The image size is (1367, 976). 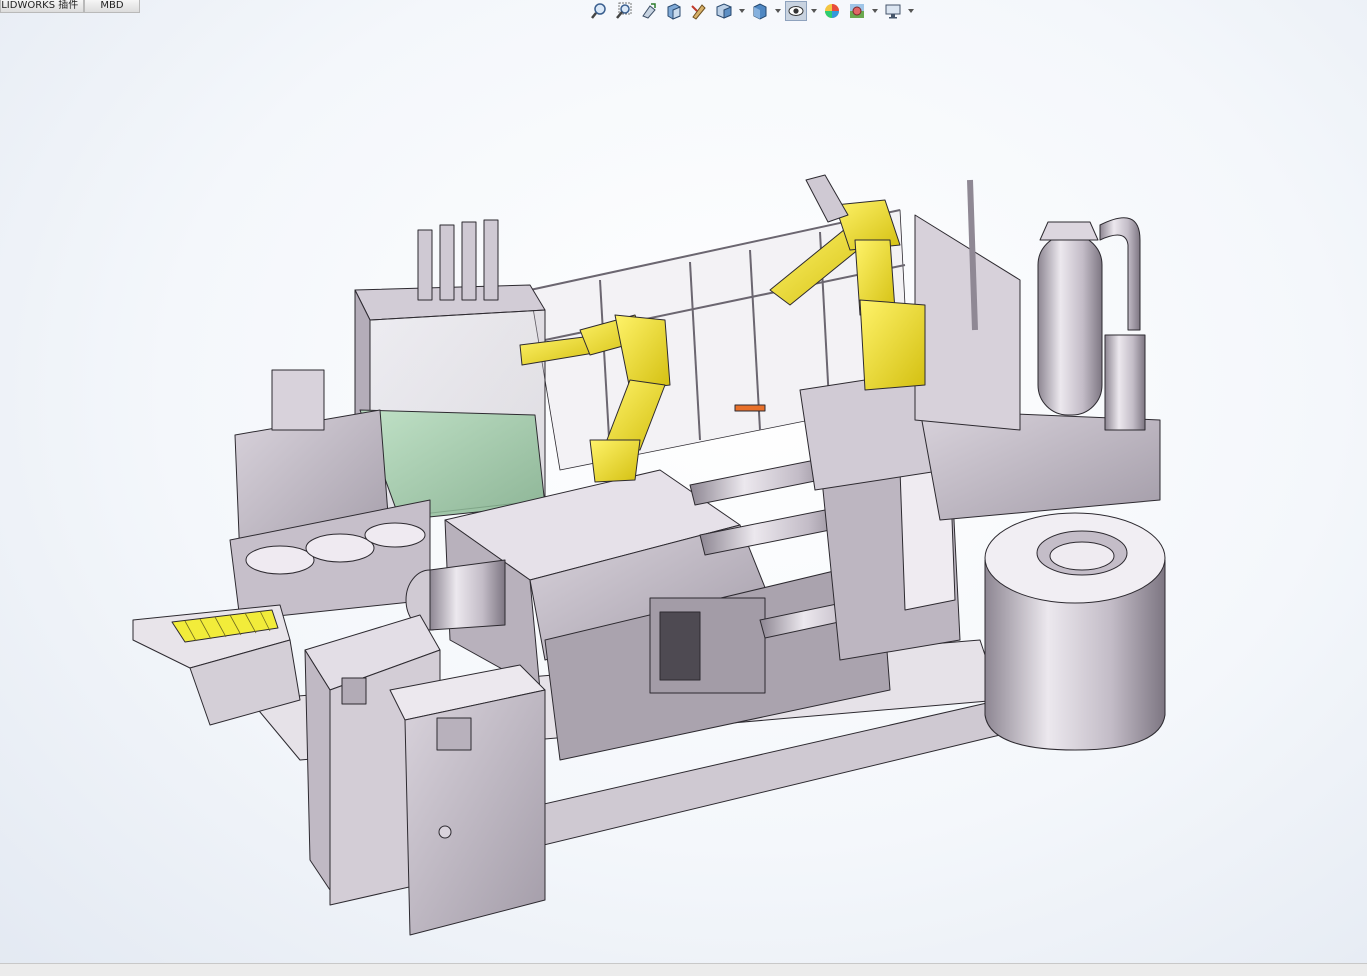 I want to click on display-style-button, so click(x=760, y=11).